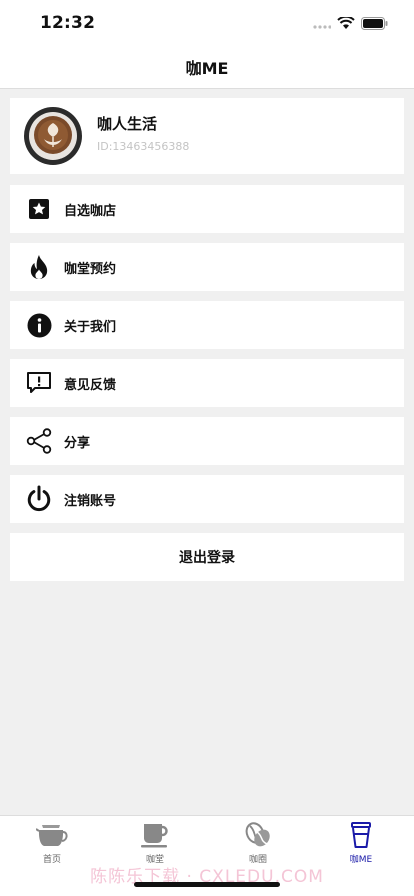  Describe the element at coordinates (39, 325) in the screenshot. I see `info-icon` at that location.